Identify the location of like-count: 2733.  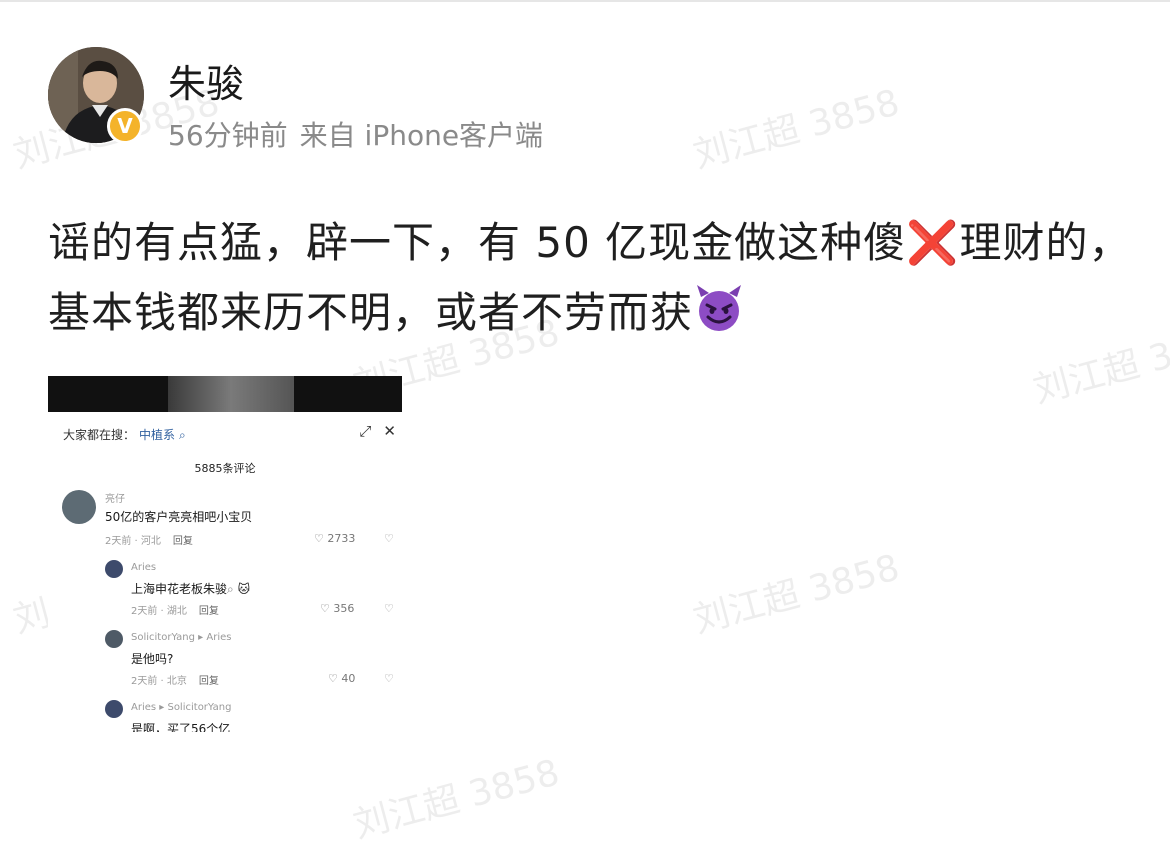
(341, 538).